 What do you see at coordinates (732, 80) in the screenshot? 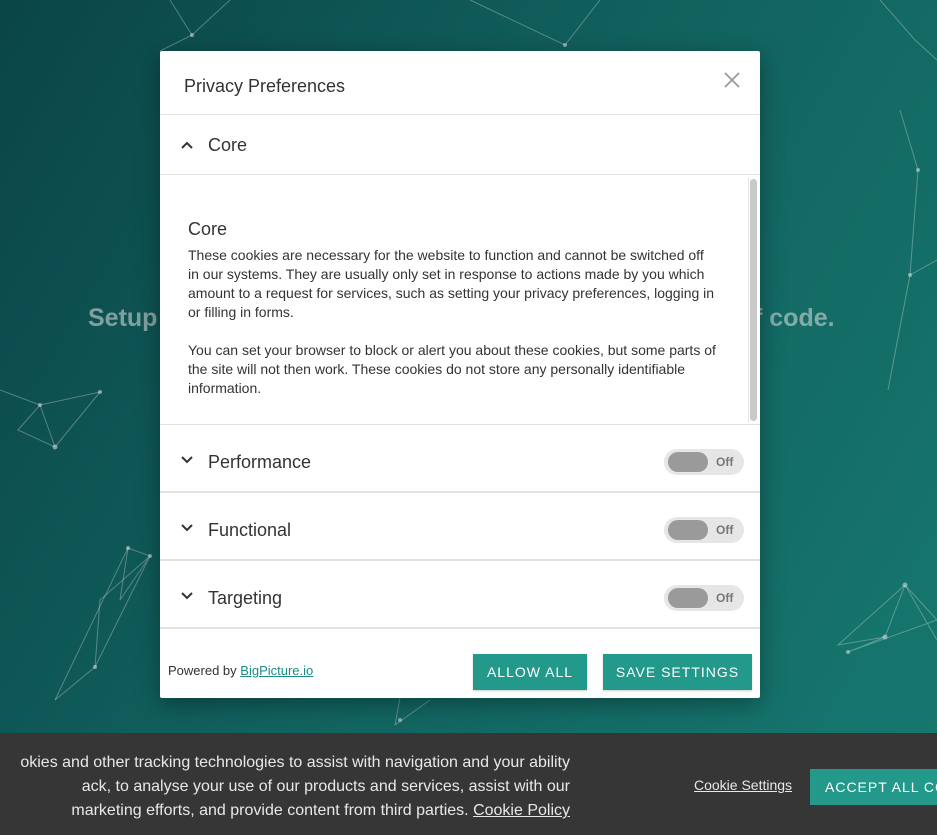
I see `close-icon` at bounding box center [732, 80].